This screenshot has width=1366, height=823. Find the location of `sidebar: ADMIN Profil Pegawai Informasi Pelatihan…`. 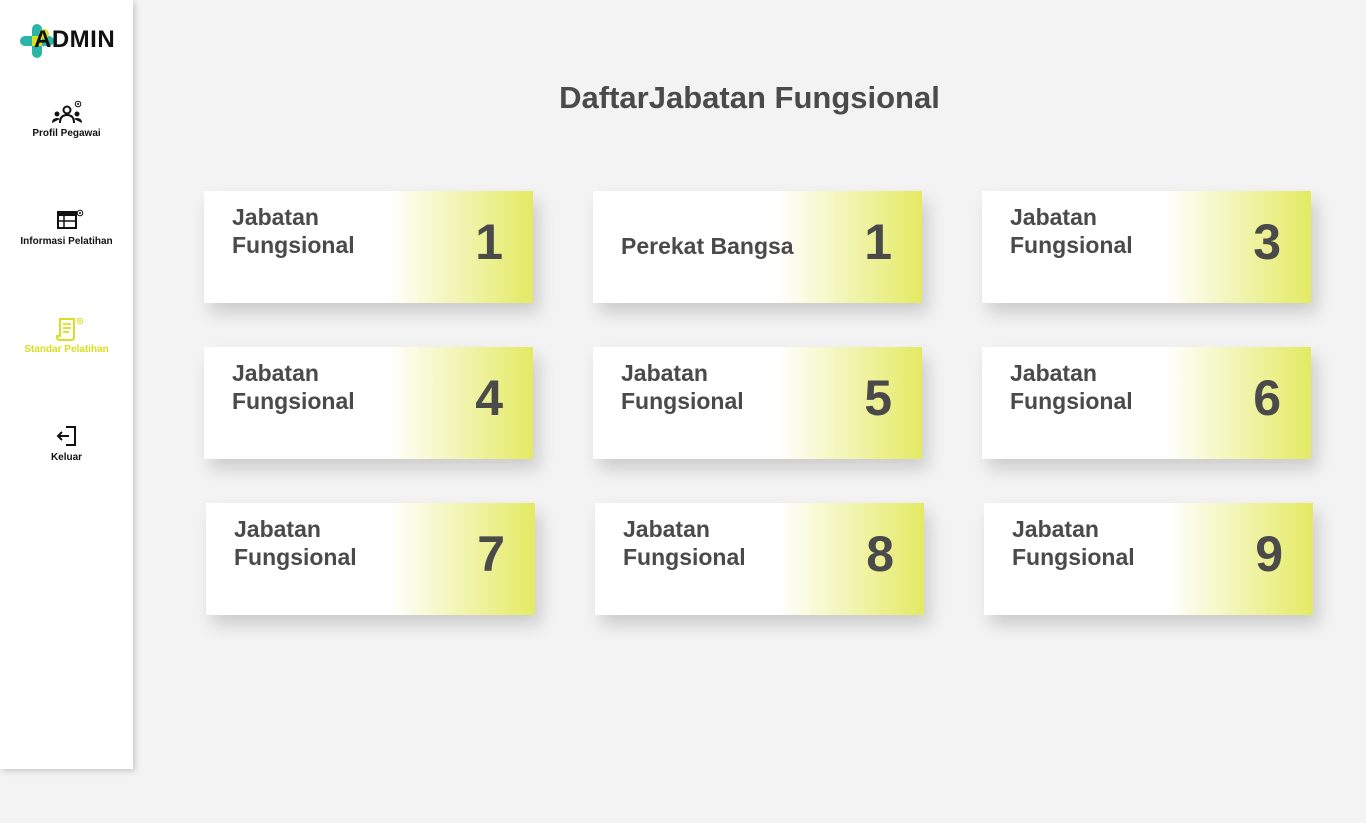

sidebar: ADMIN Profil Pegawai Informasi Pelatihan… is located at coordinates (66, 384).